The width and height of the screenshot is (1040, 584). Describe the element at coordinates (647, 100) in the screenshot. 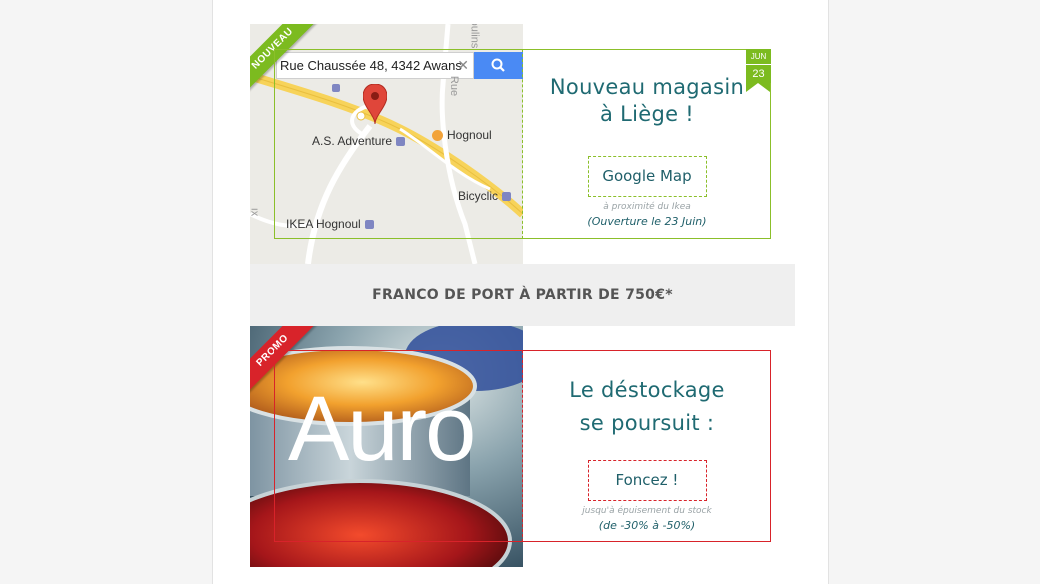

I see `new-store-headline: Nouveau magasin à Liège !` at that location.